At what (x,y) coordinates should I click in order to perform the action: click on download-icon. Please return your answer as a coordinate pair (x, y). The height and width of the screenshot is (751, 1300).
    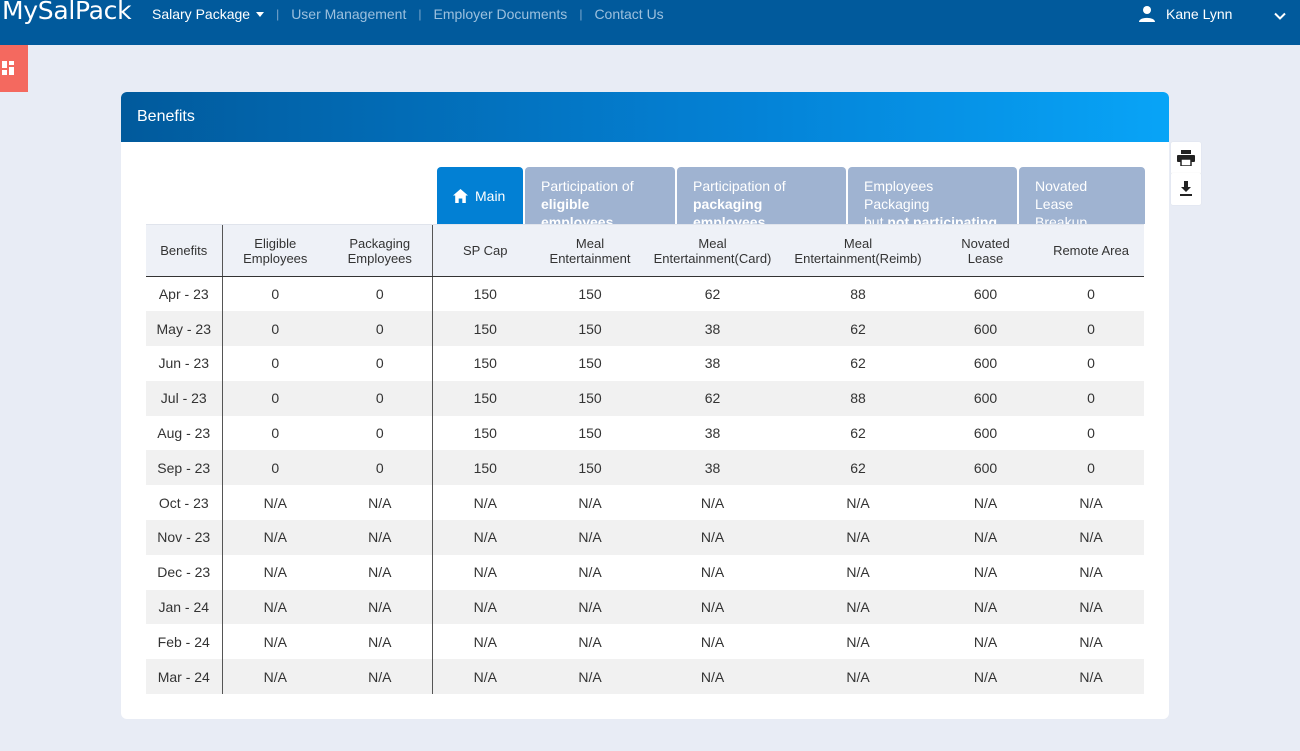
    Looking at the image, I should click on (1186, 188).